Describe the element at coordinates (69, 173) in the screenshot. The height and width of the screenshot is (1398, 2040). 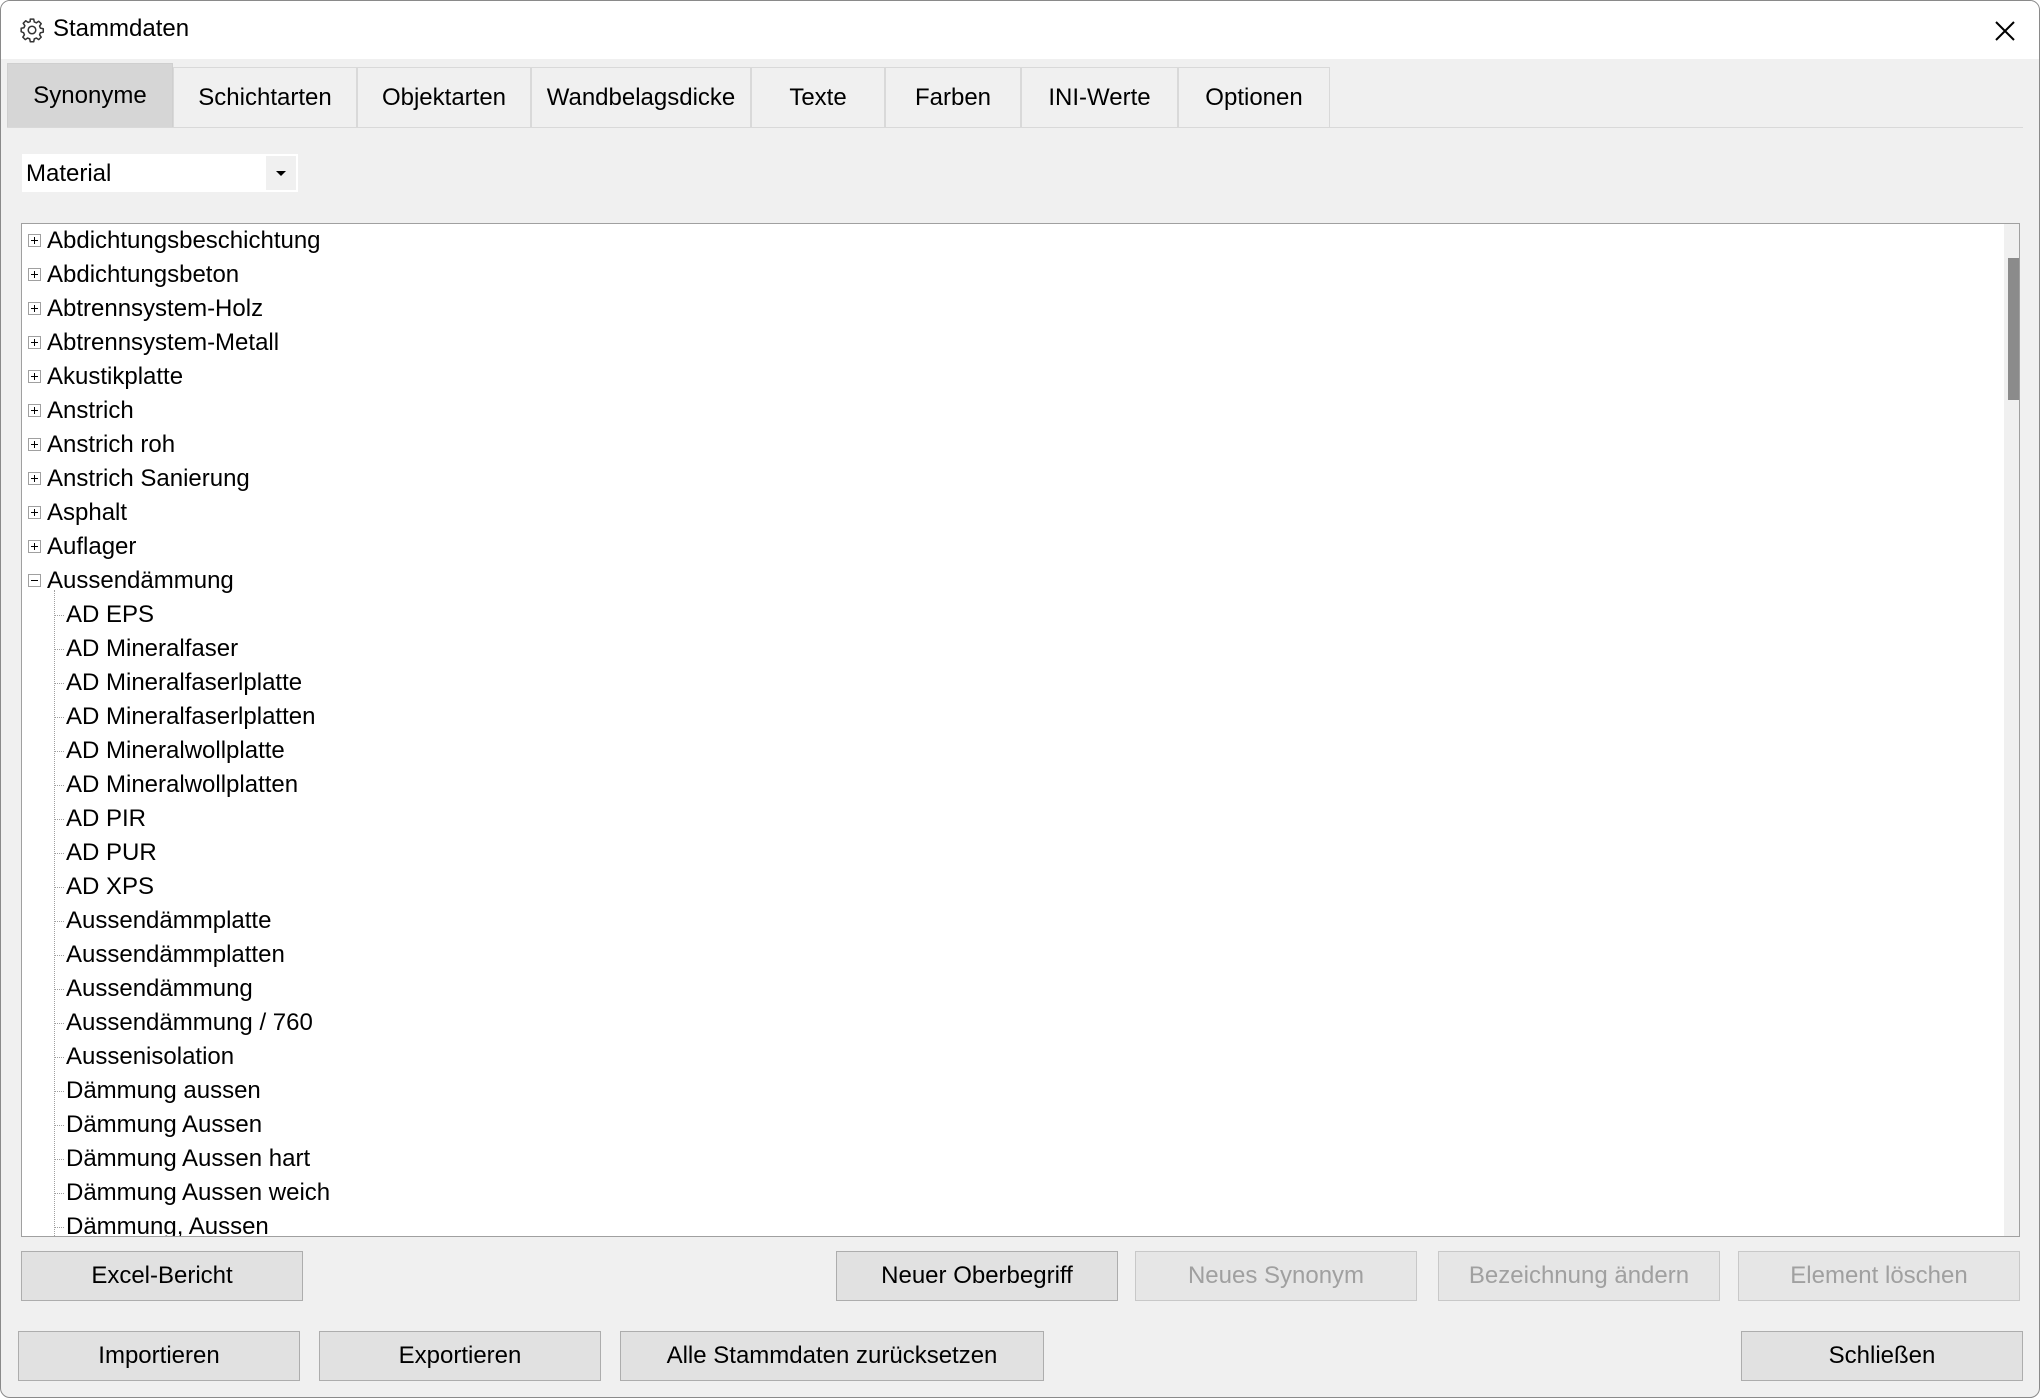
I see `category-select-value: Material` at that location.